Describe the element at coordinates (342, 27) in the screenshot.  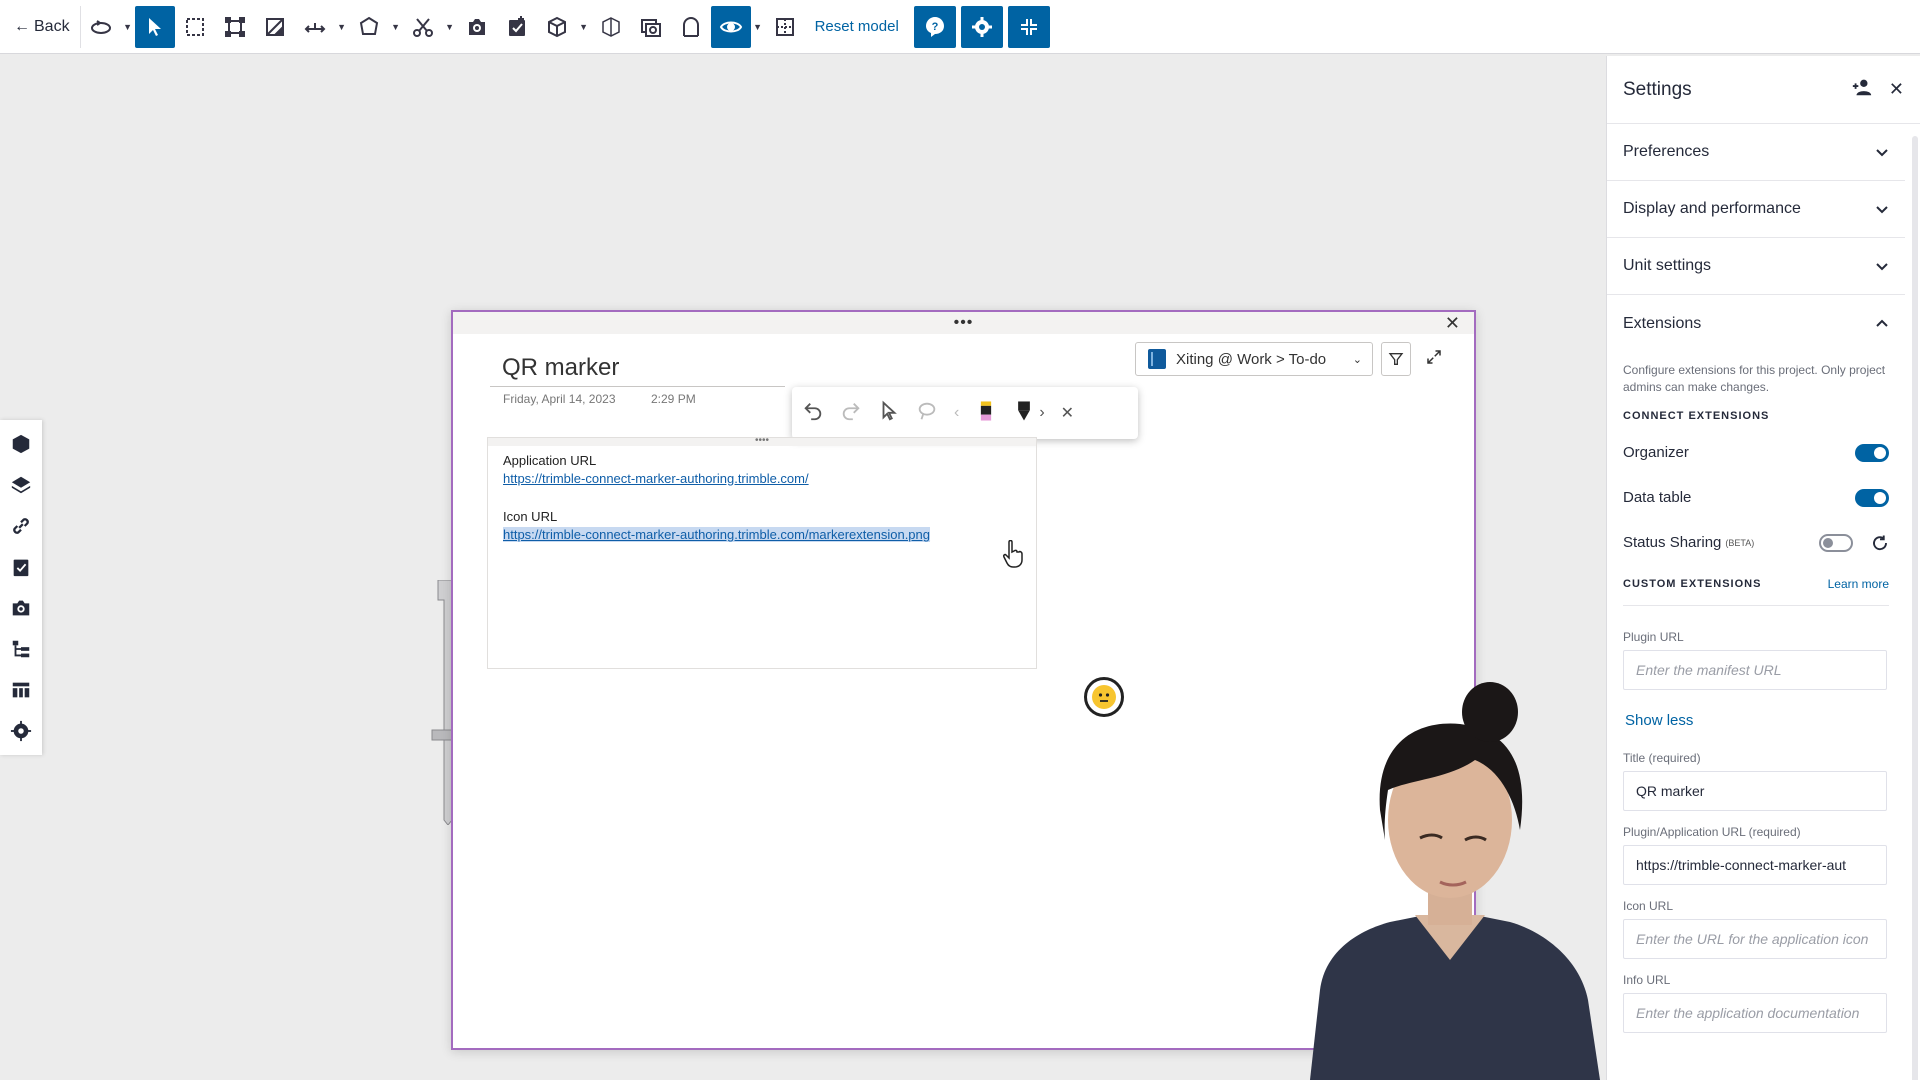
I see `measure-dropdown-icon: ▼` at that location.